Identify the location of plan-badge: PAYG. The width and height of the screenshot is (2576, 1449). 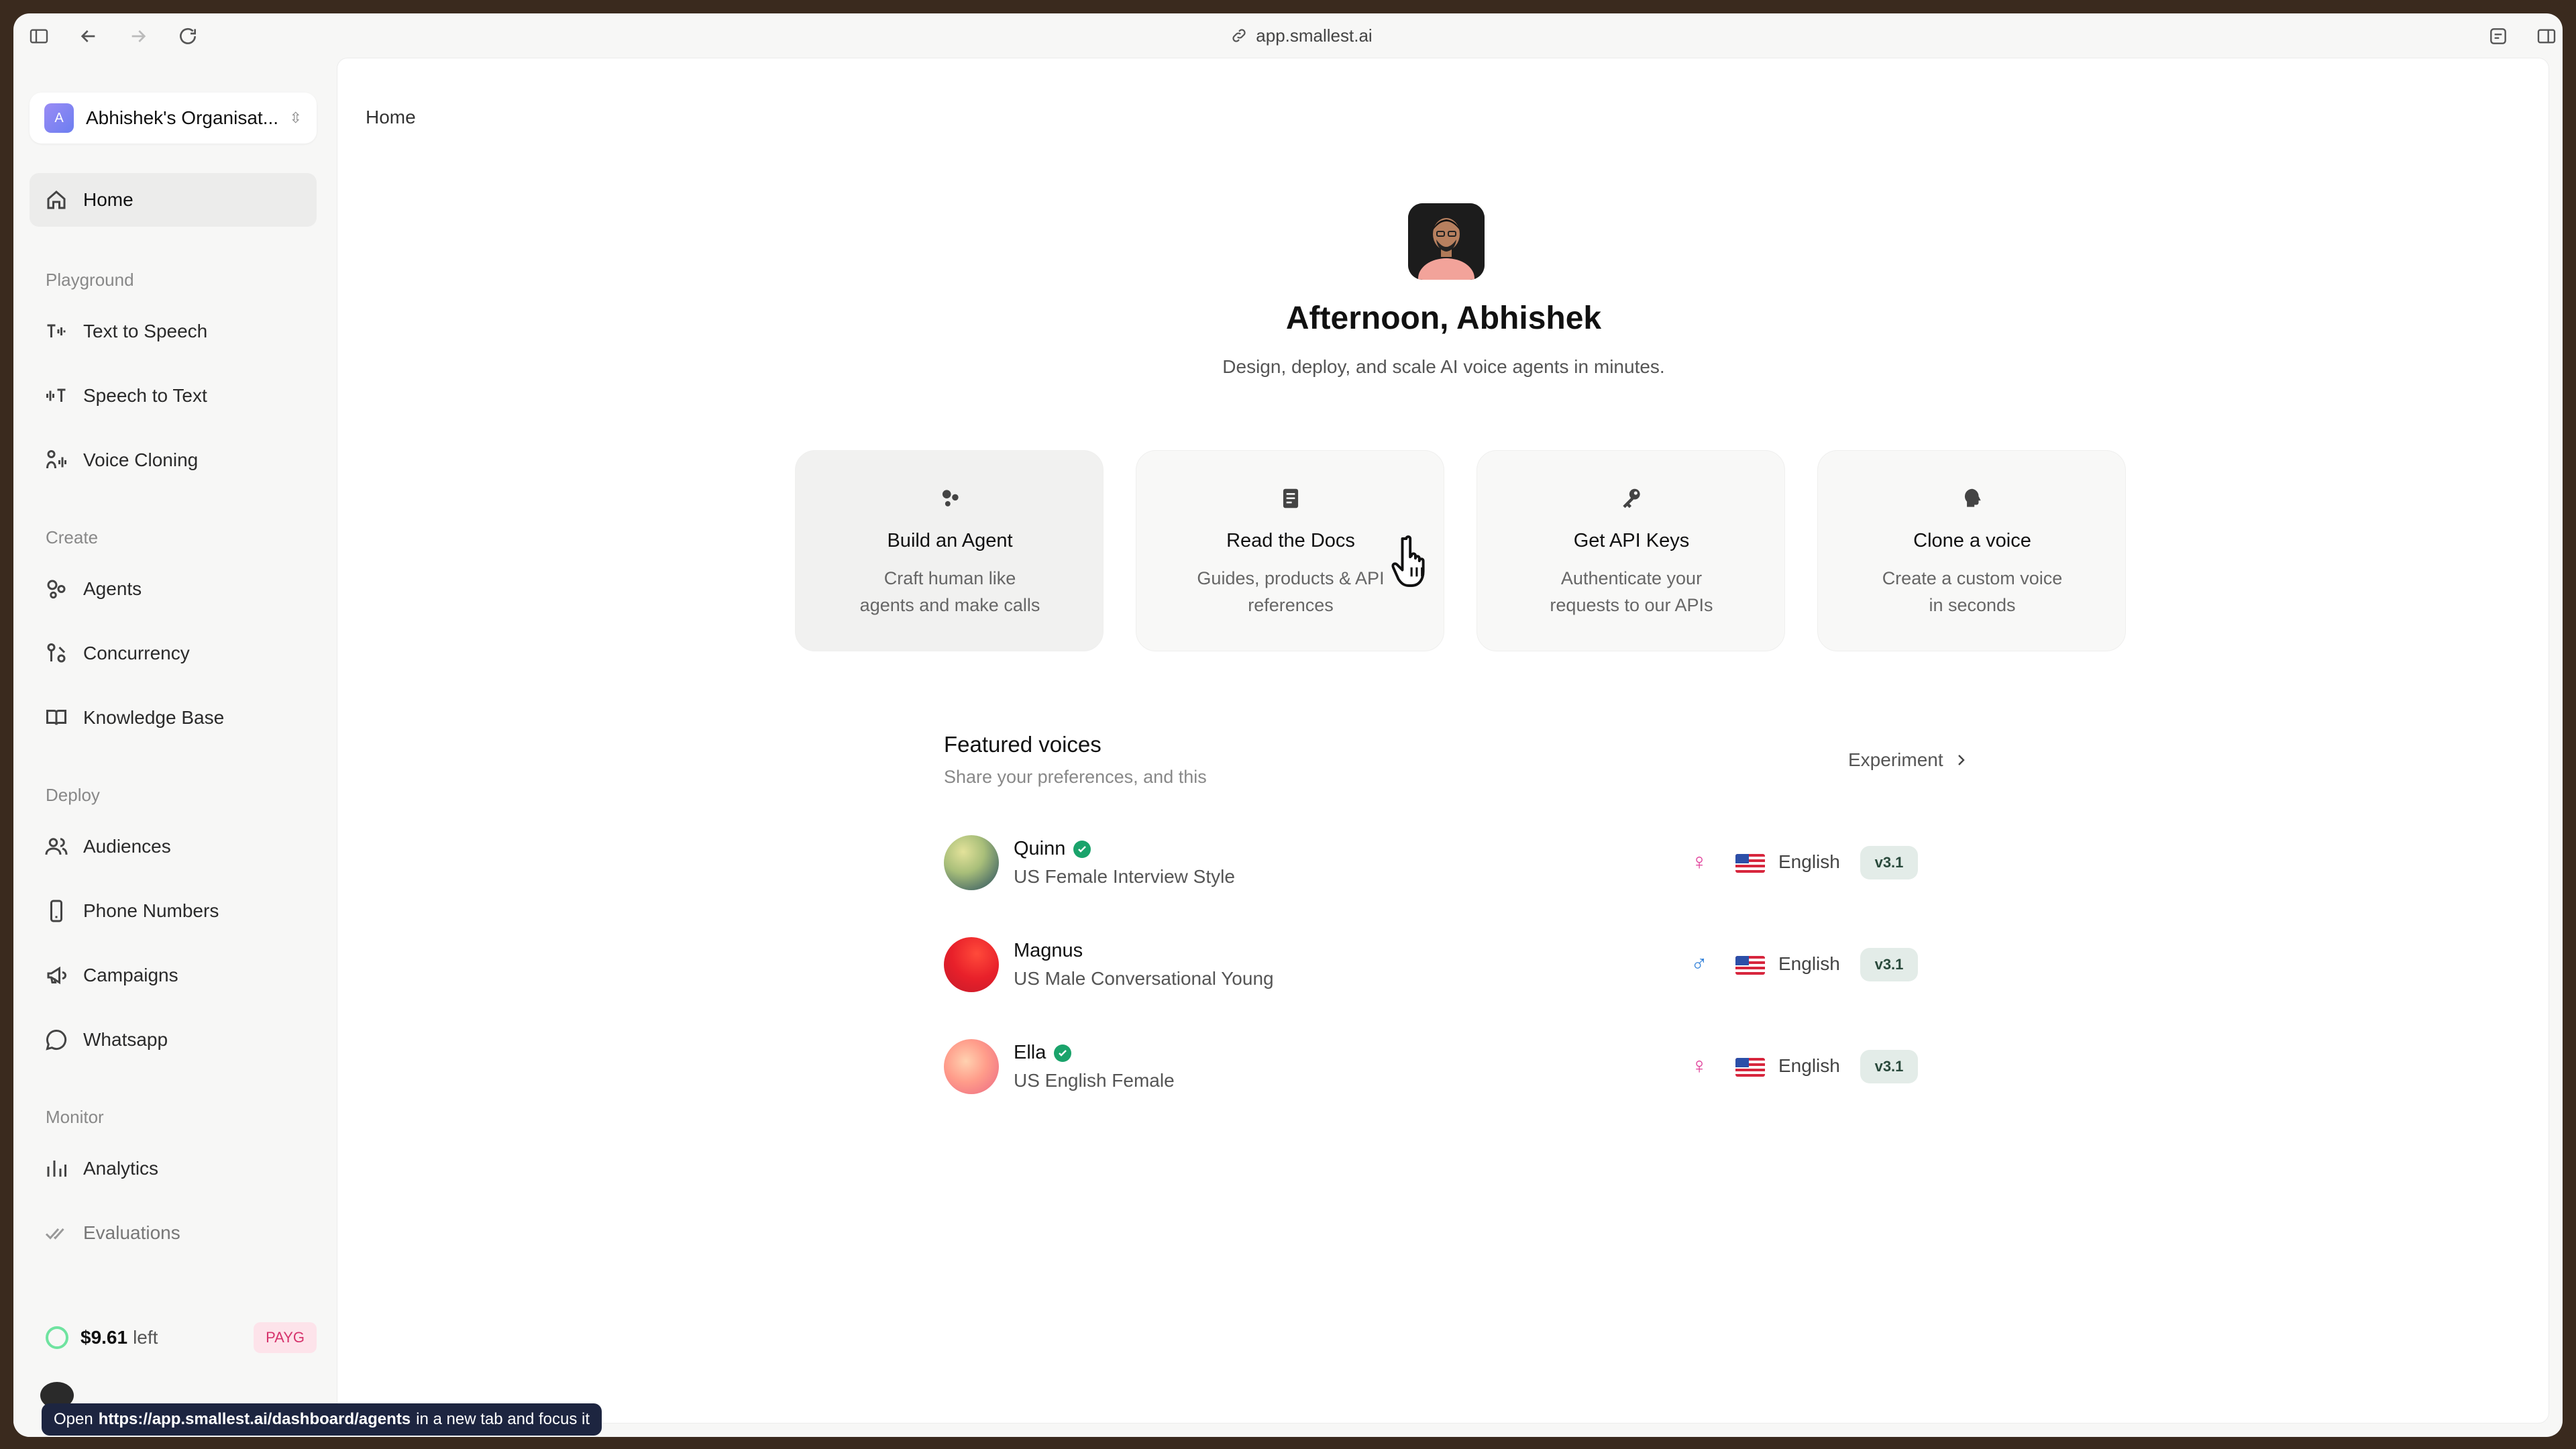
(285, 1337).